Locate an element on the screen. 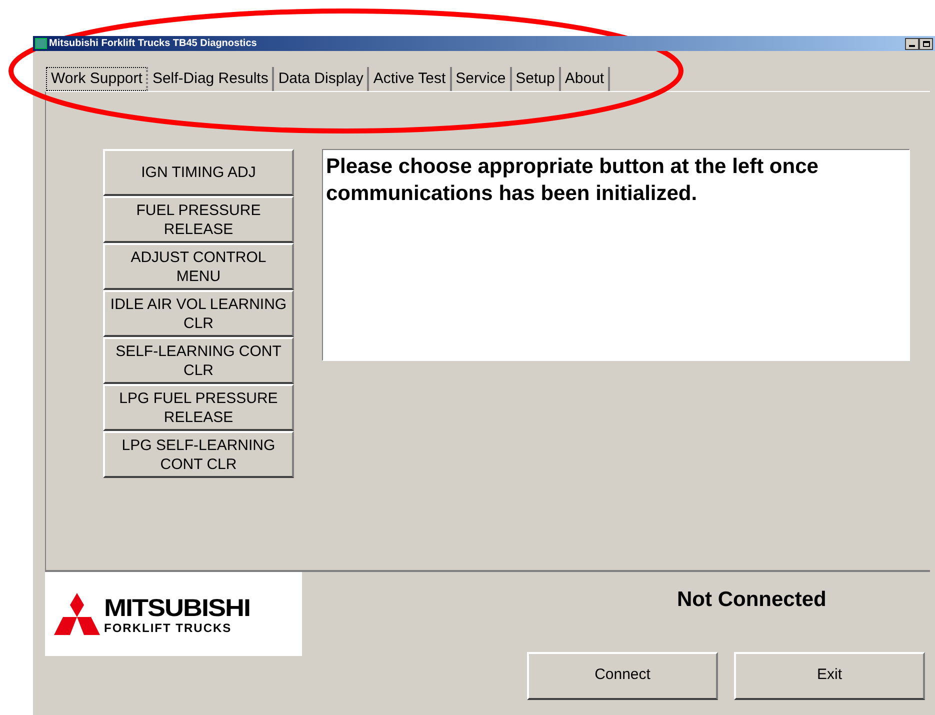 The height and width of the screenshot is (715, 935). restore-icon is located at coordinates (926, 43).